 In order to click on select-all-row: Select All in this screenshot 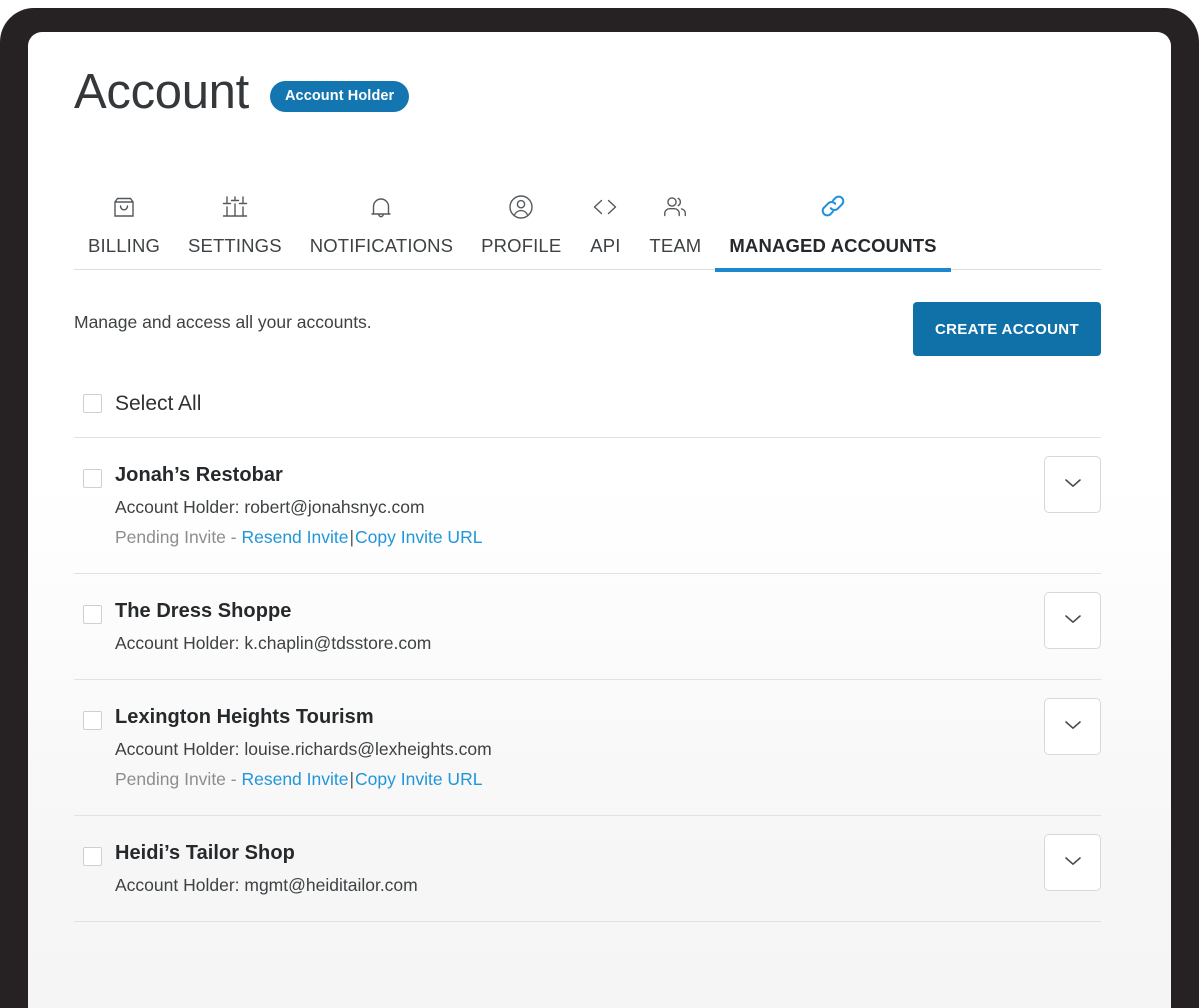, I will do `click(587, 404)`.